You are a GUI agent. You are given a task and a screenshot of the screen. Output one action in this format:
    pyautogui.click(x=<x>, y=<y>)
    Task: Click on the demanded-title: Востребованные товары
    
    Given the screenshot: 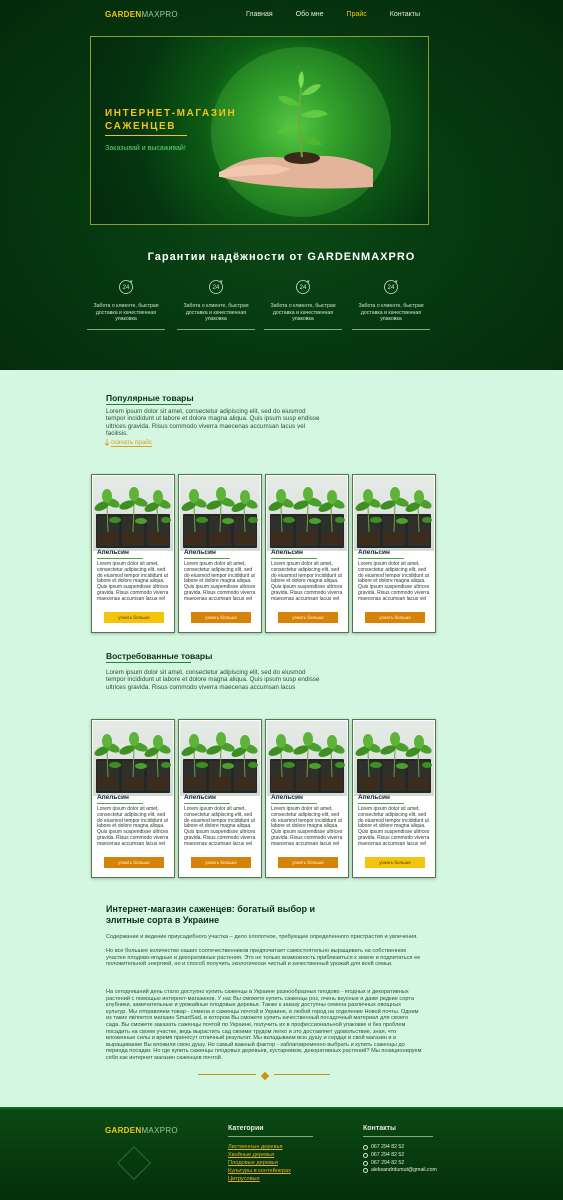 What is the action you would take?
    pyautogui.click(x=159, y=656)
    